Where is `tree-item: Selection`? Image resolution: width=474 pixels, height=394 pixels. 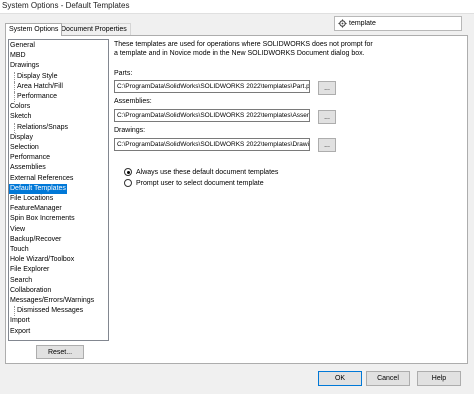
tree-item: Selection is located at coordinates (24, 148).